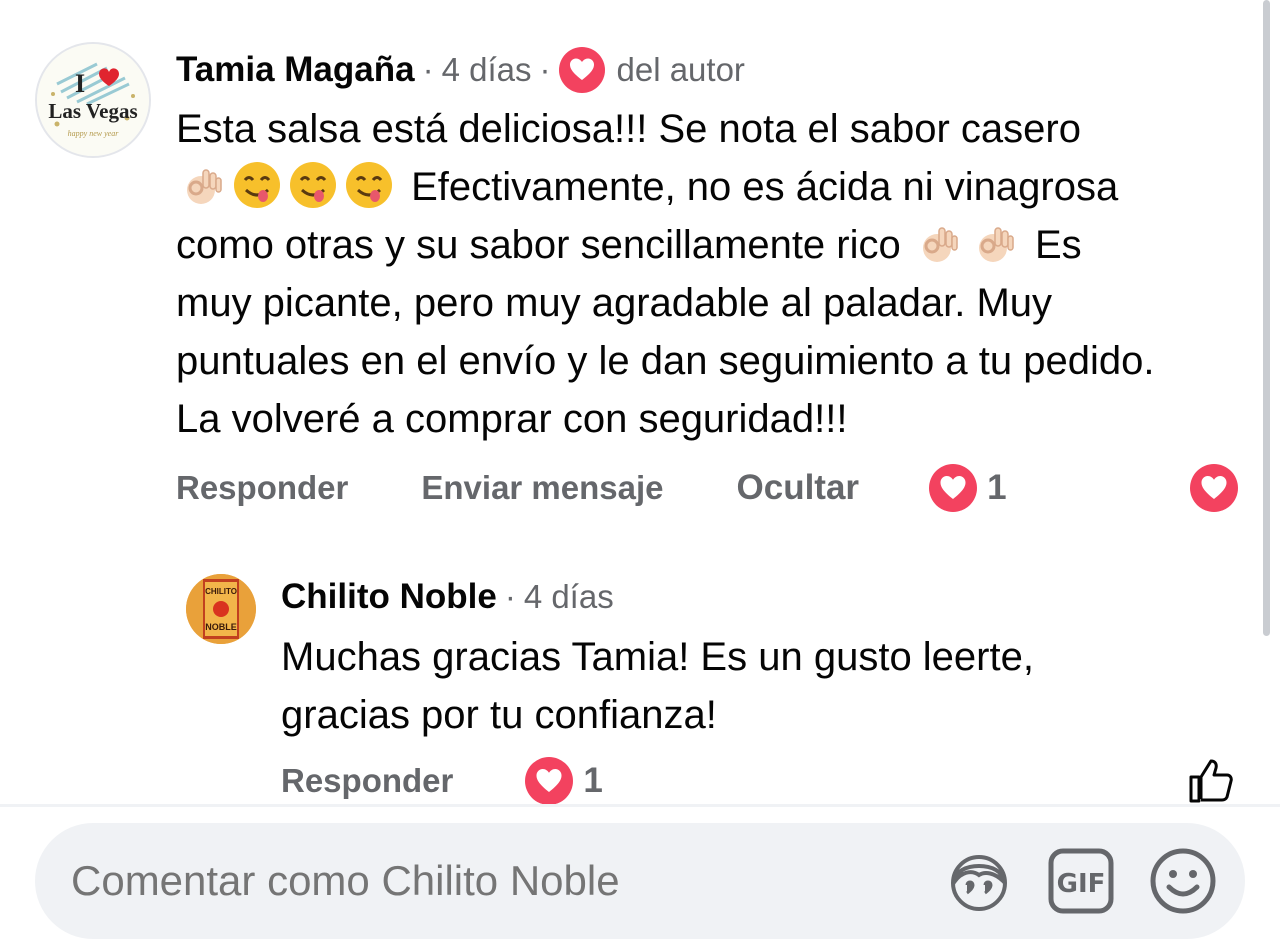  I want to click on reply-line: gracias por tu confianza!, so click(499, 715).